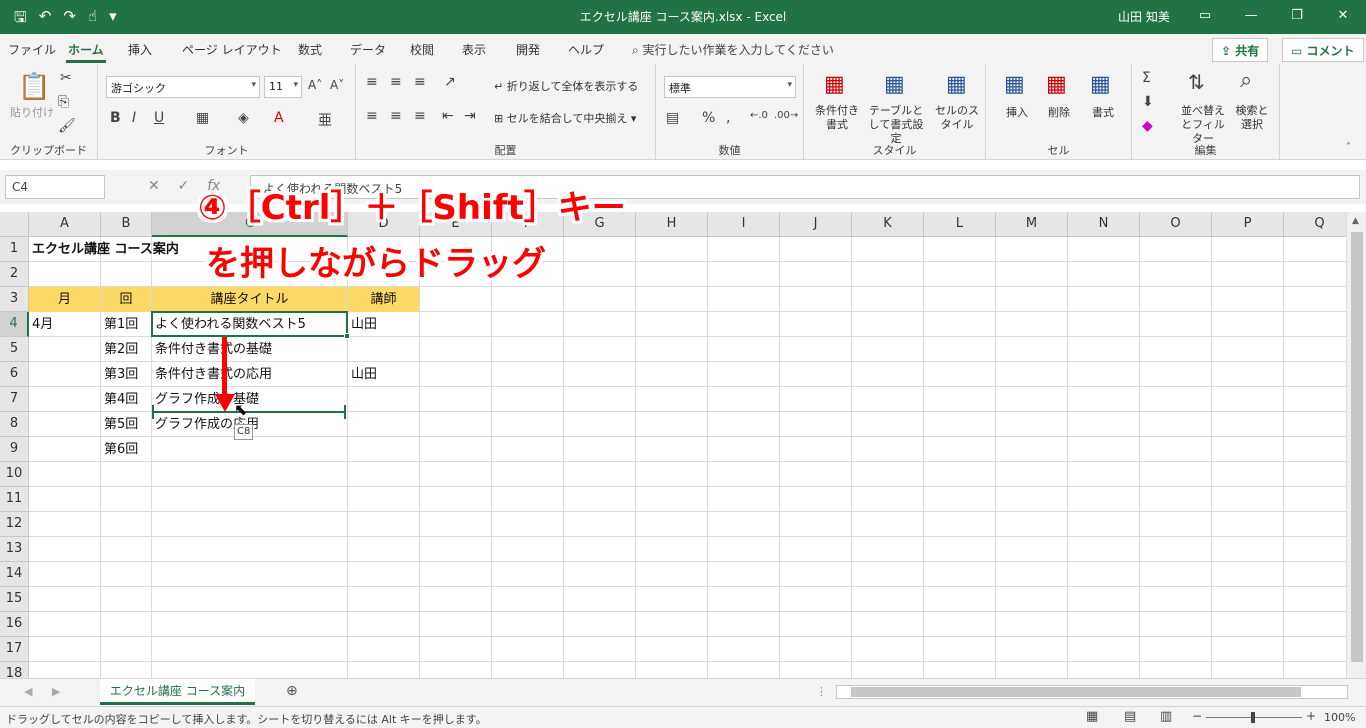 Image resolution: width=1366 pixels, height=728 pixels. I want to click on align-left-icon: ≡, so click(372, 116).